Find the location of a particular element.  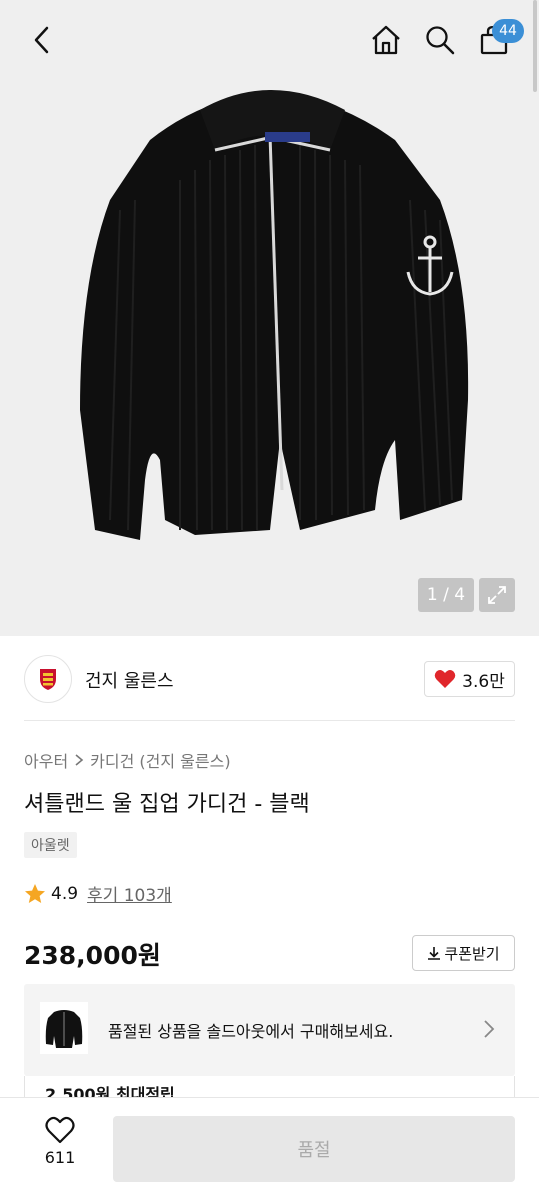

review-link: 후기 103개 is located at coordinates (129, 893).